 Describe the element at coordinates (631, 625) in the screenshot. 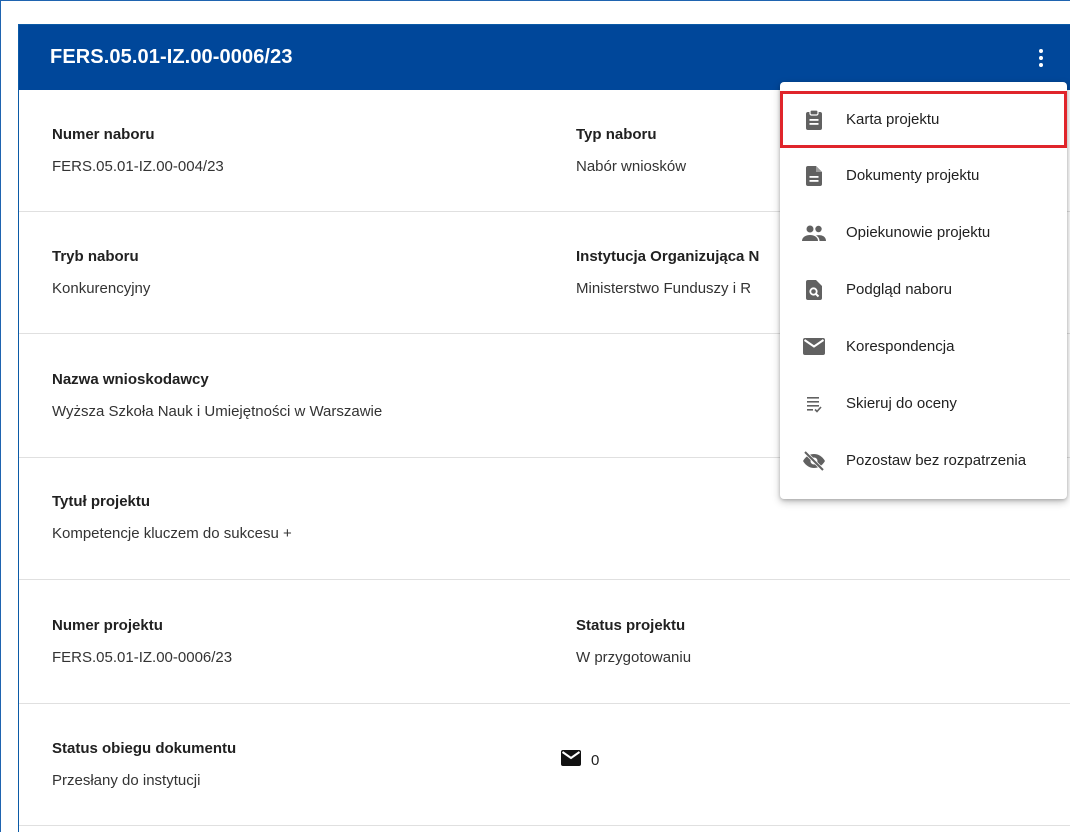

I see `label-status-projektu: Status projektu` at that location.